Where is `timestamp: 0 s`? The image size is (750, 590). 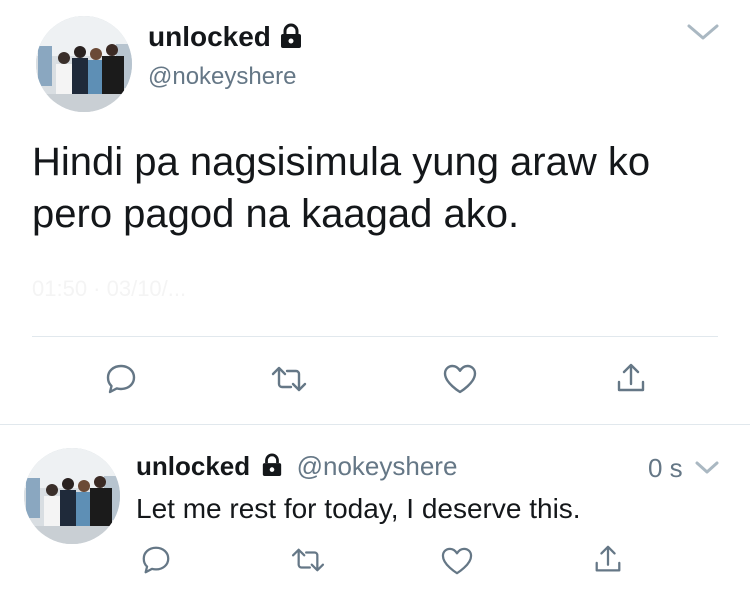
timestamp: 0 s is located at coordinates (665, 468).